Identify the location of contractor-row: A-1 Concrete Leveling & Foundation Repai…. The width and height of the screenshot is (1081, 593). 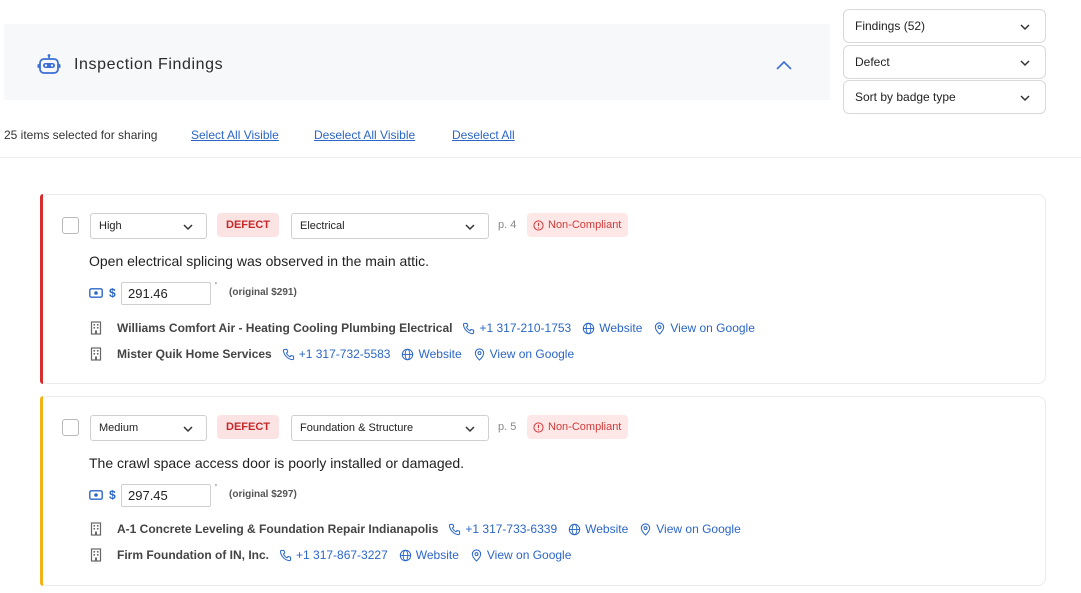
(420, 529).